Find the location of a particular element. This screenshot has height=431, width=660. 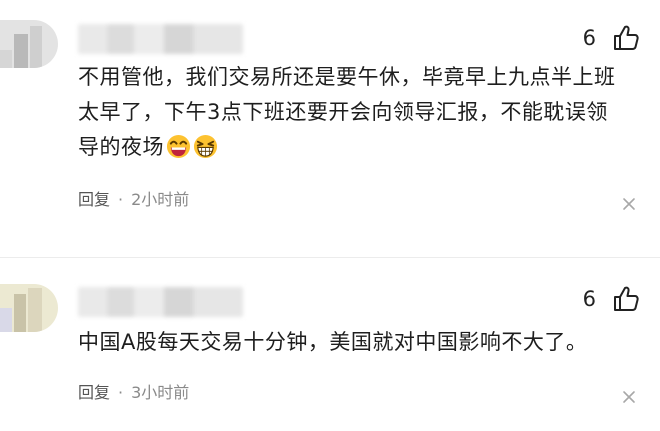

like-count: 6 is located at coordinates (589, 299).